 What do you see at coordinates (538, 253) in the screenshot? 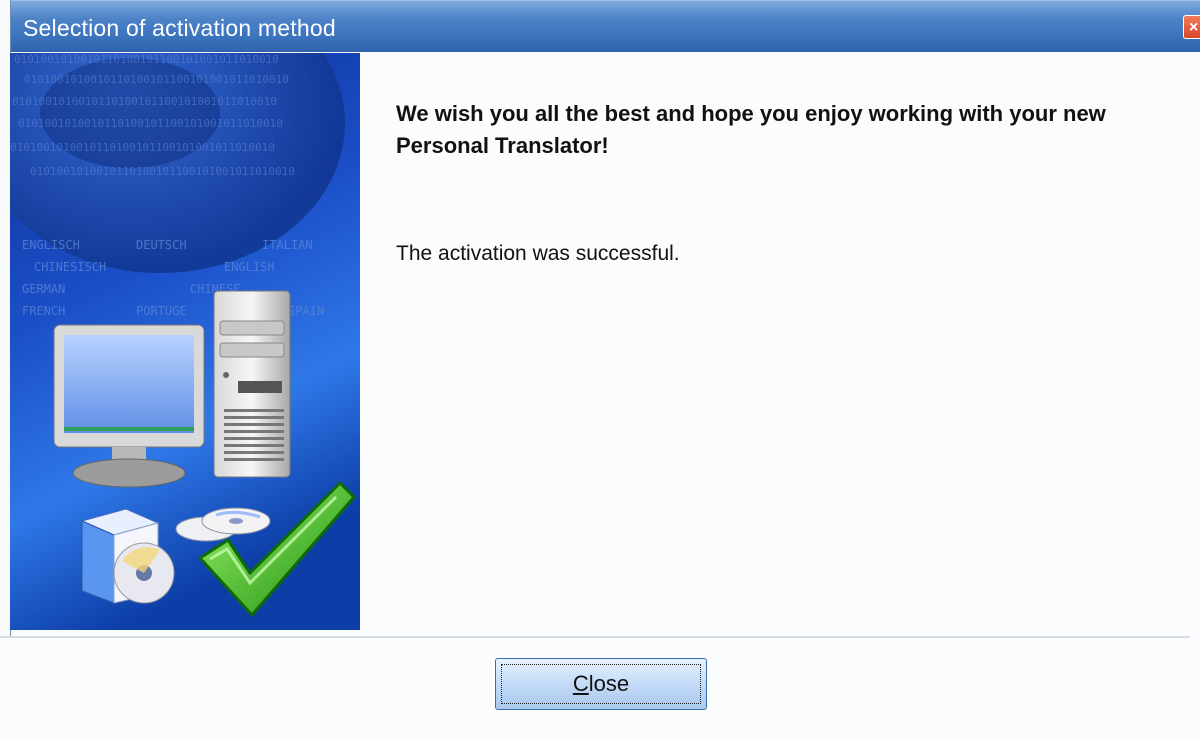
I see `activation-status-text: The activation was successful.` at bounding box center [538, 253].